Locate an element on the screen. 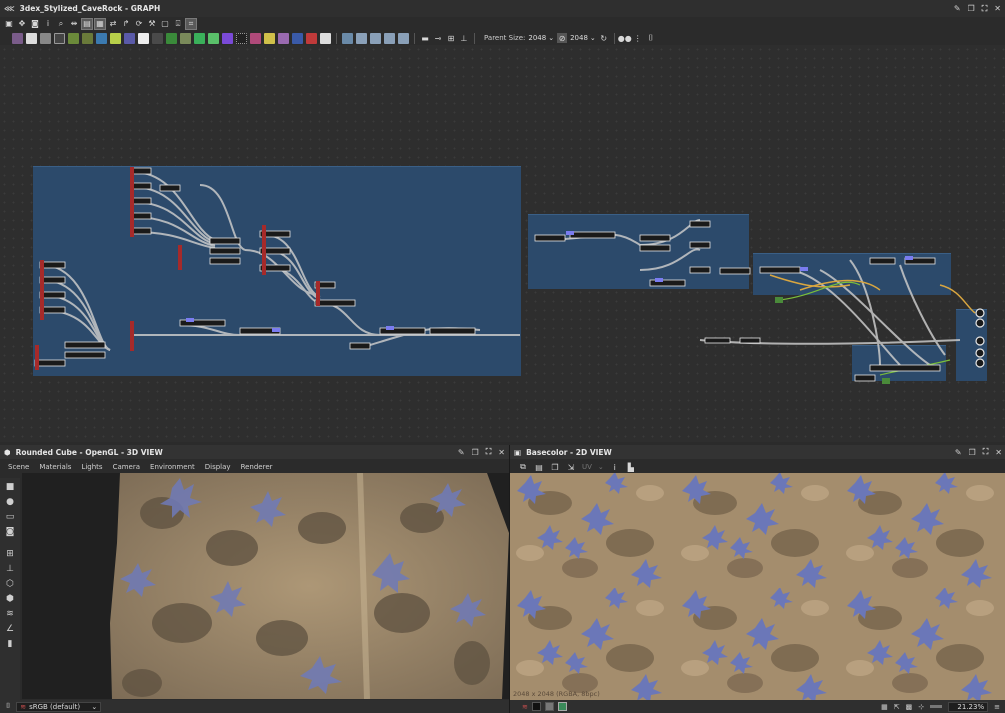 The width and height of the screenshot is (1005, 713). angle-icon: ∠ is located at coordinates (10, 629).